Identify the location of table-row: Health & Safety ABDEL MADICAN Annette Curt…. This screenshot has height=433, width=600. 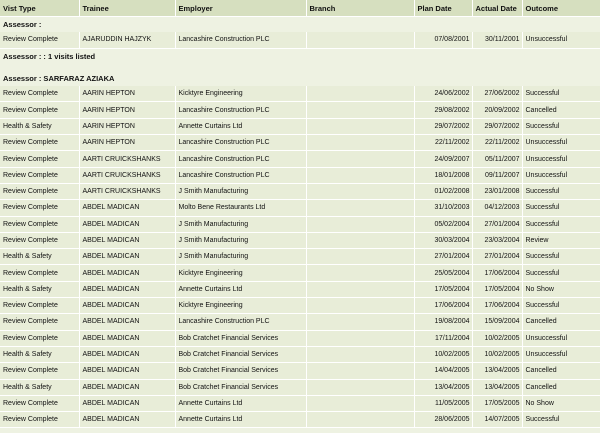
(300, 290).